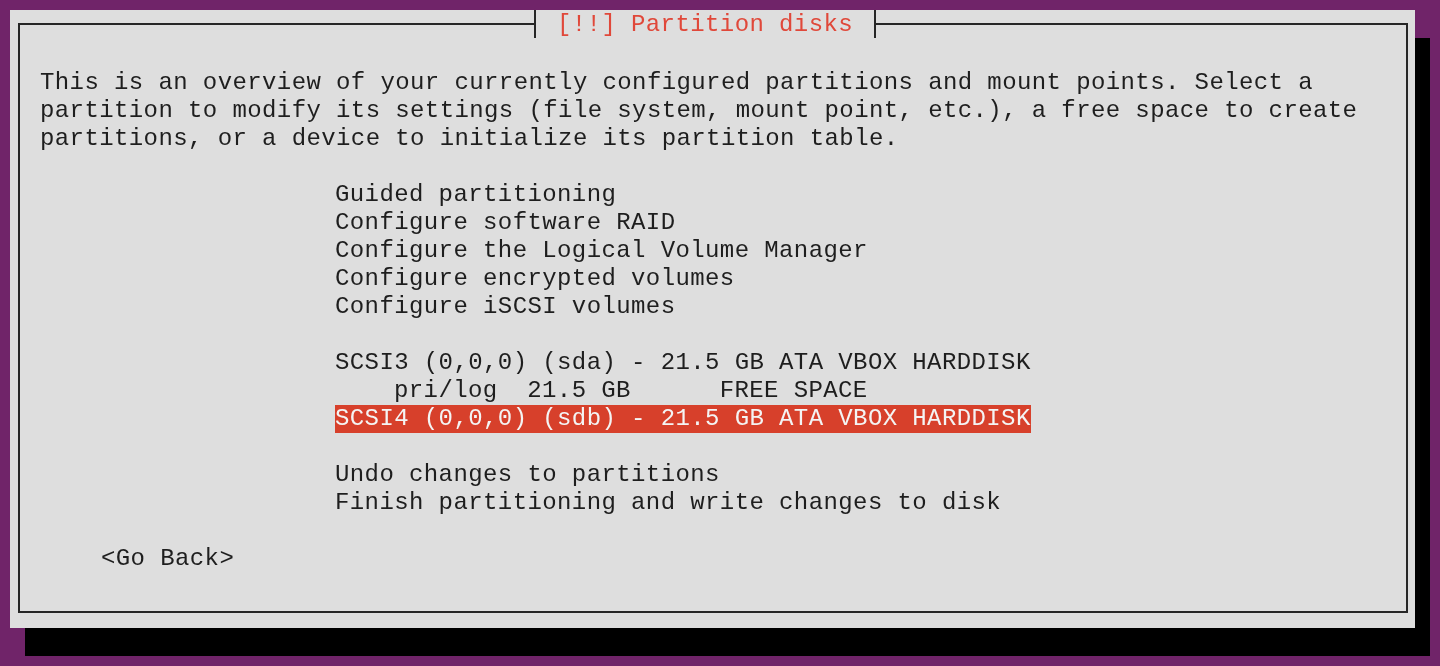 This screenshot has height=666, width=1440. What do you see at coordinates (168, 559) in the screenshot?
I see `go-back-button: <Go Back>` at bounding box center [168, 559].